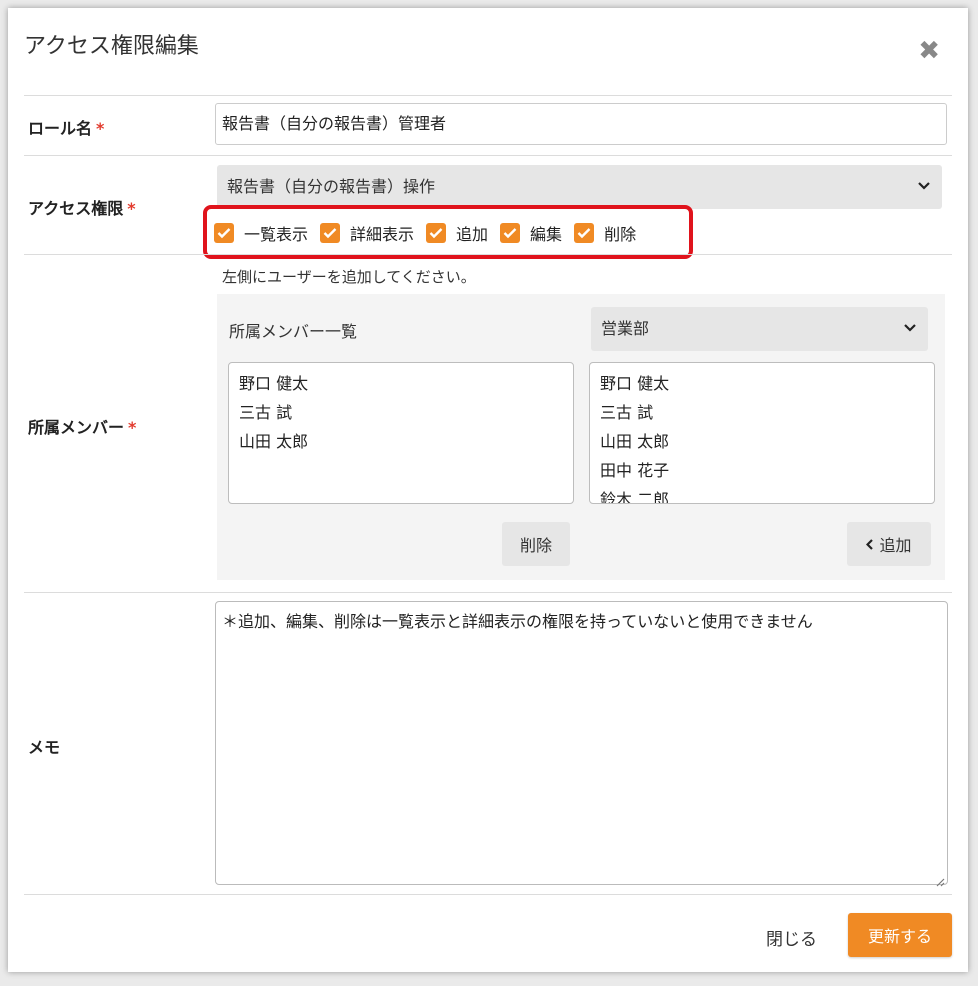 The height and width of the screenshot is (986, 978). I want to click on add-member-label: 追加, so click(895, 545).